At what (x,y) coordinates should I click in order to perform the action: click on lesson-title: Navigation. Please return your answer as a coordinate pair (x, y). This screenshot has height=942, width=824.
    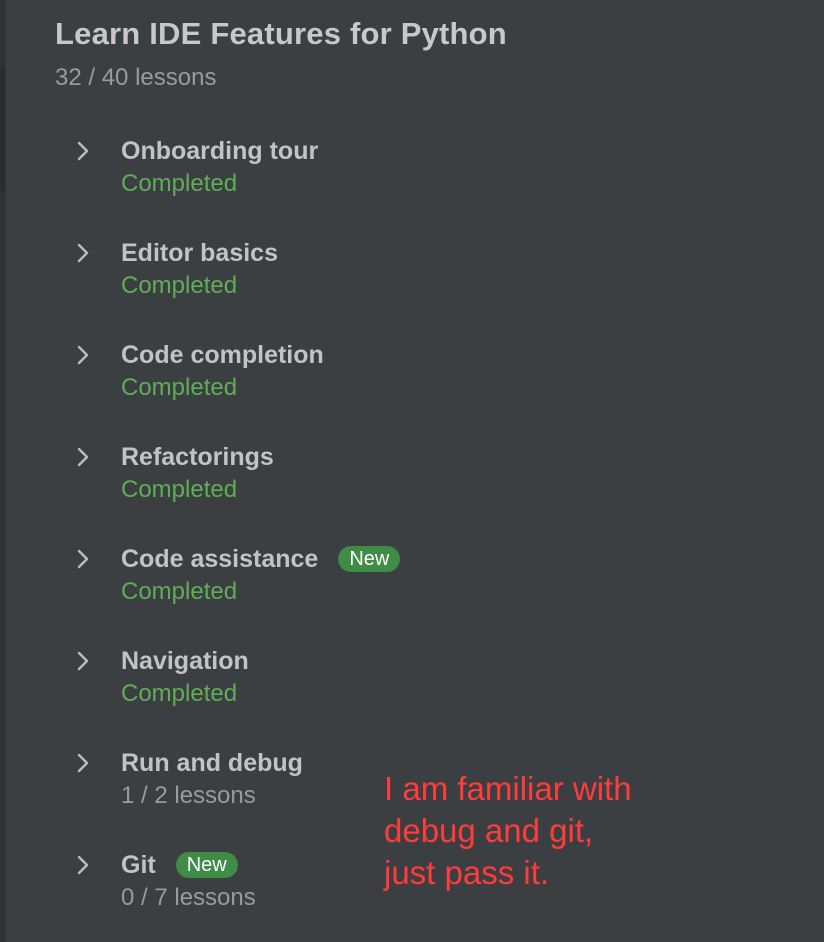
    Looking at the image, I should click on (185, 660).